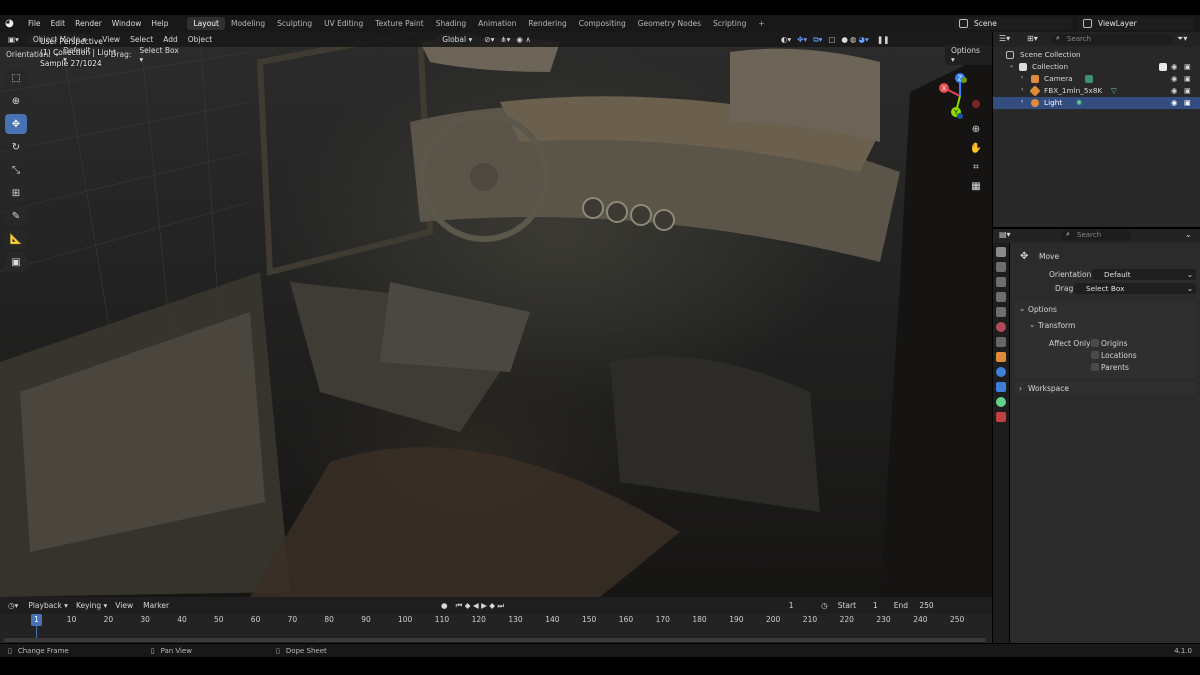 The image size is (1200, 675). What do you see at coordinates (505, 39) in the screenshot?
I see `snap-icon: ⋔▾` at bounding box center [505, 39].